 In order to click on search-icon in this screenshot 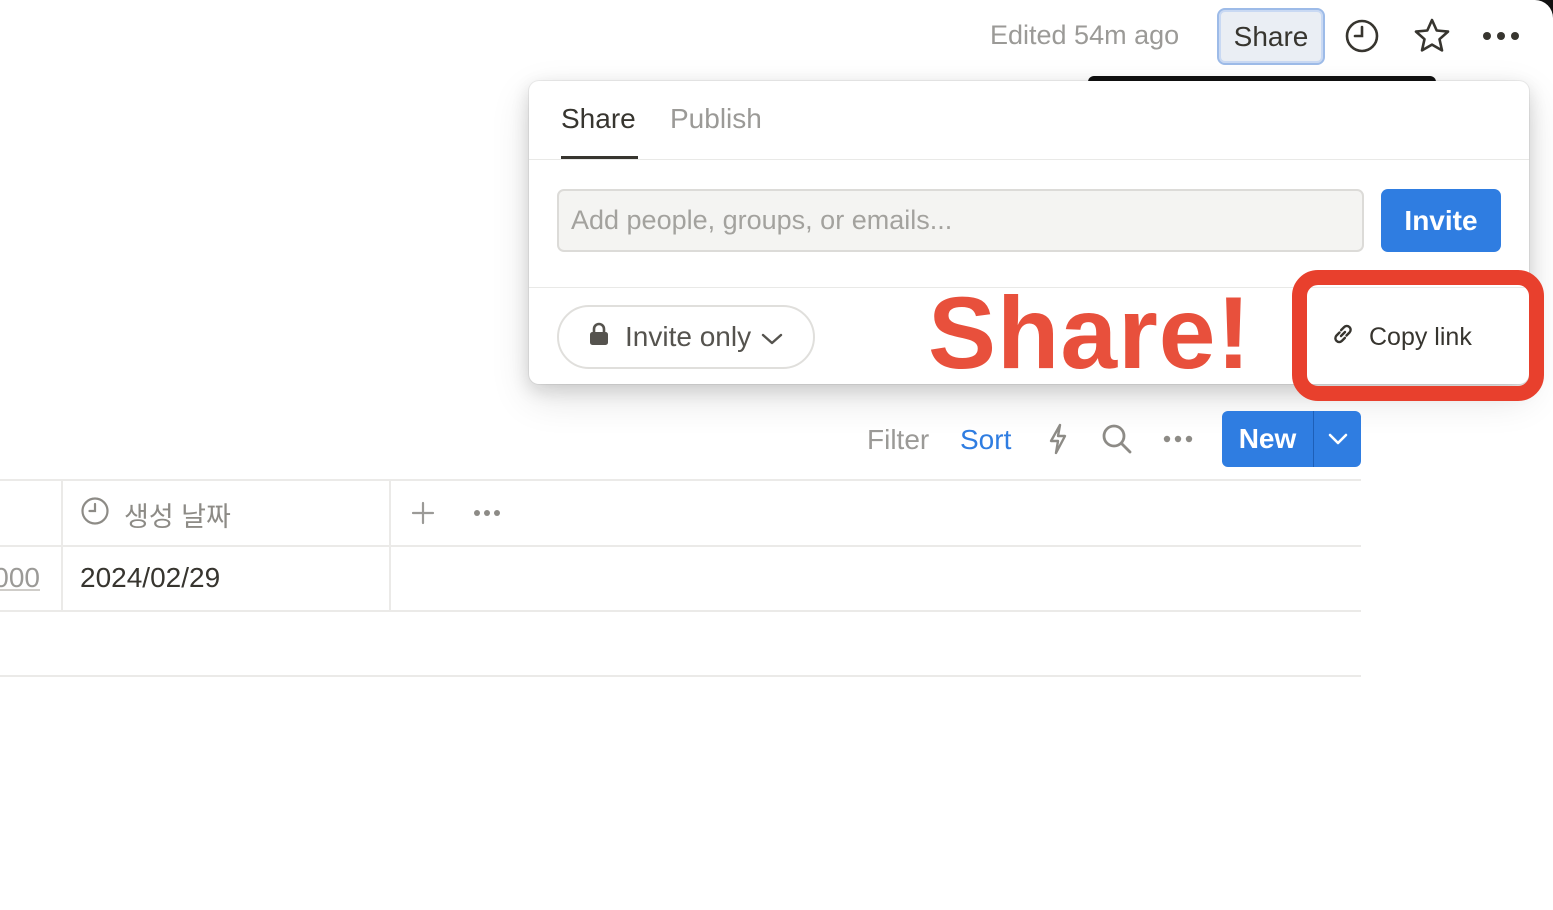, I will do `click(1117, 439)`.